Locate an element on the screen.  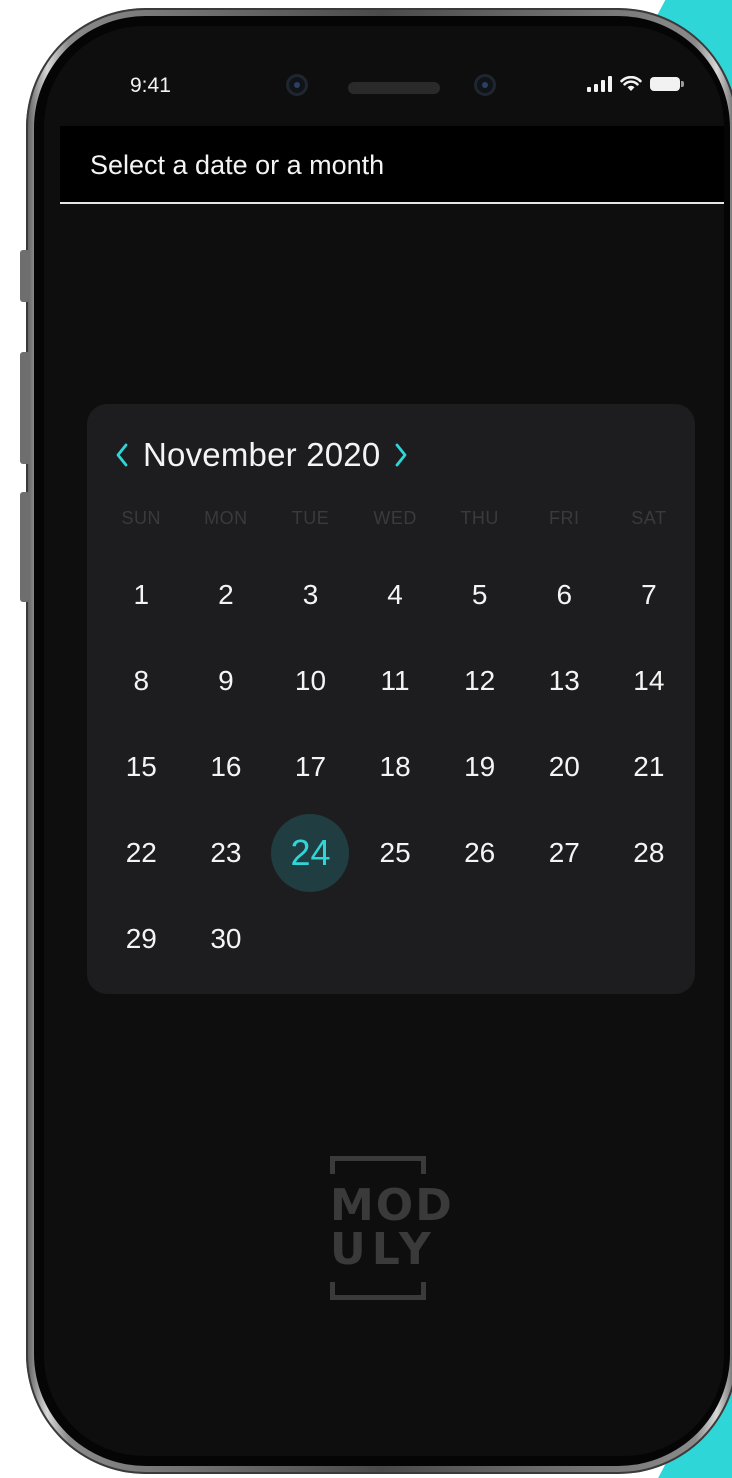
day-cell: 17 is located at coordinates (310, 767).